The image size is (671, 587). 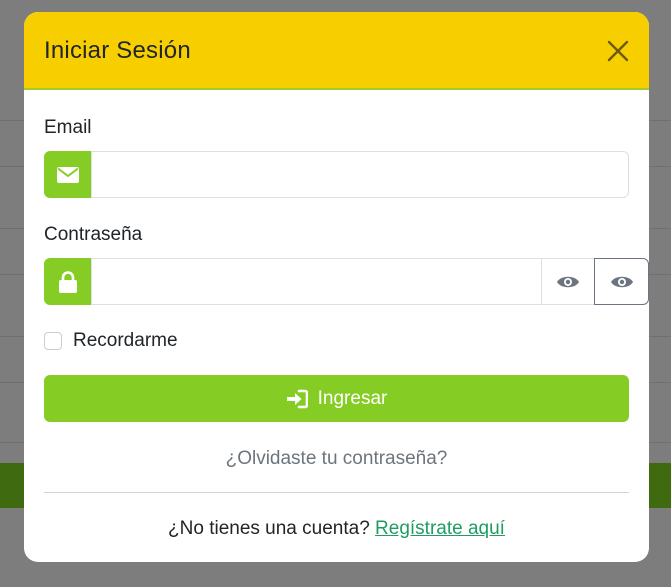 What do you see at coordinates (297, 399) in the screenshot?
I see `sign-in-icon` at bounding box center [297, 399].